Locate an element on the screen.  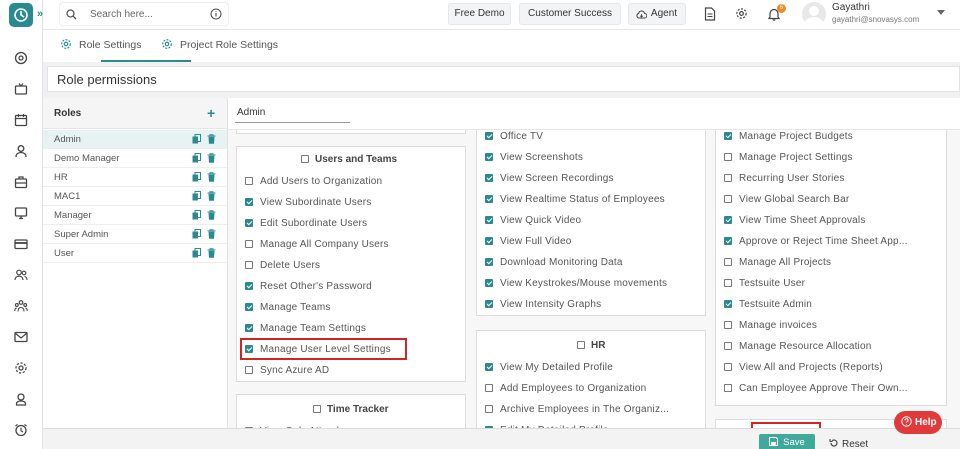
permission-item: Edit Subordinate Users is located at coordinates (306, 223).